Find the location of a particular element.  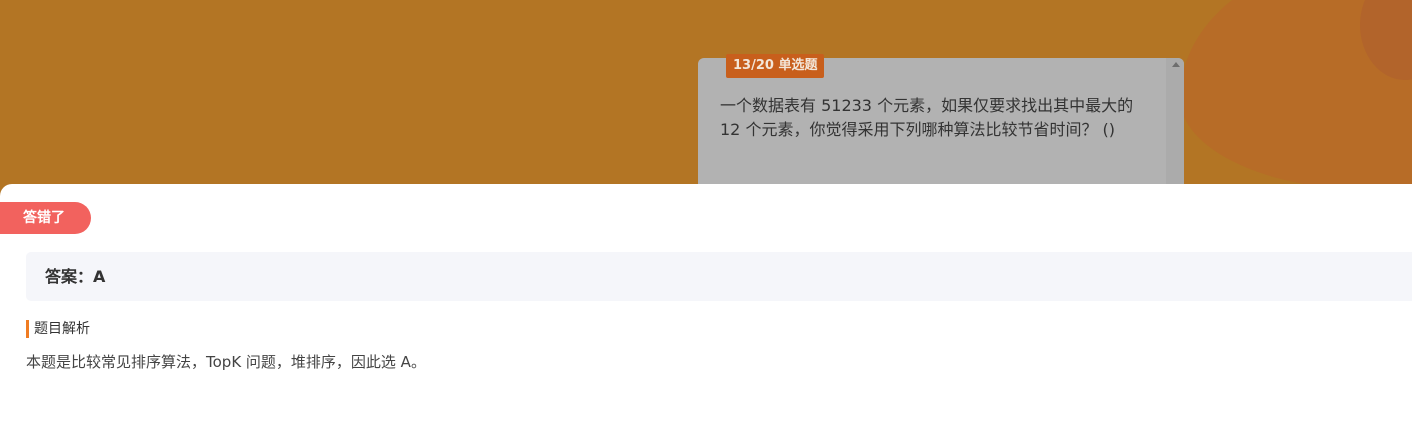

analysis-text: 本题是比较常见排序算法，TopK 问题，堆排序，因此选 A。 is located at coordinates (226, 362).